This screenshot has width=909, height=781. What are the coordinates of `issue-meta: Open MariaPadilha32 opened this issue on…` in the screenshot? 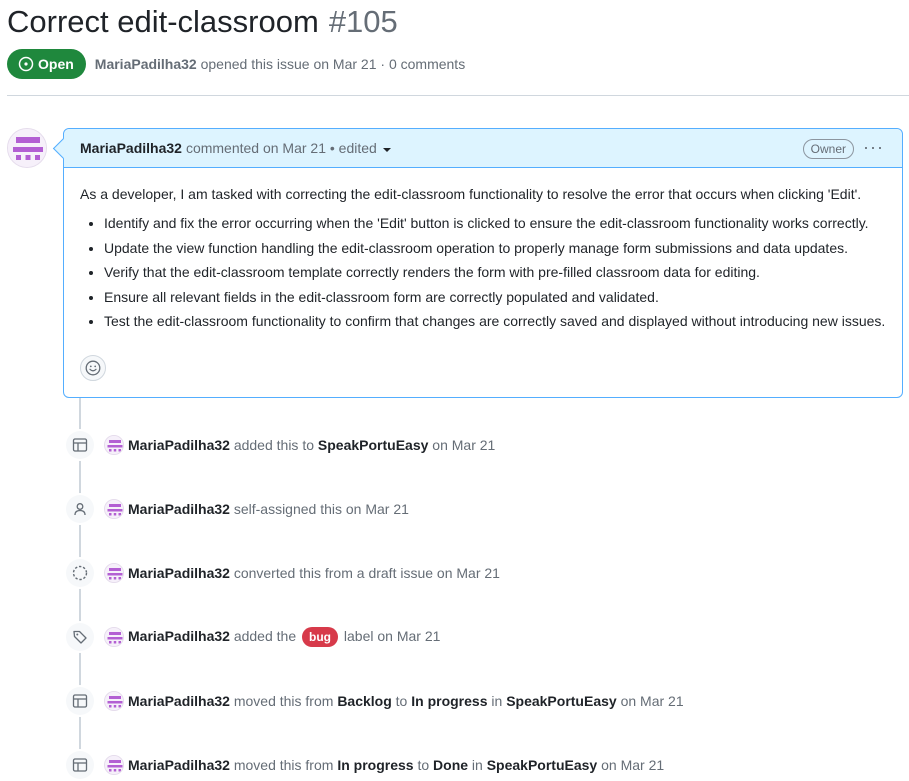 It's located at (236, 64).